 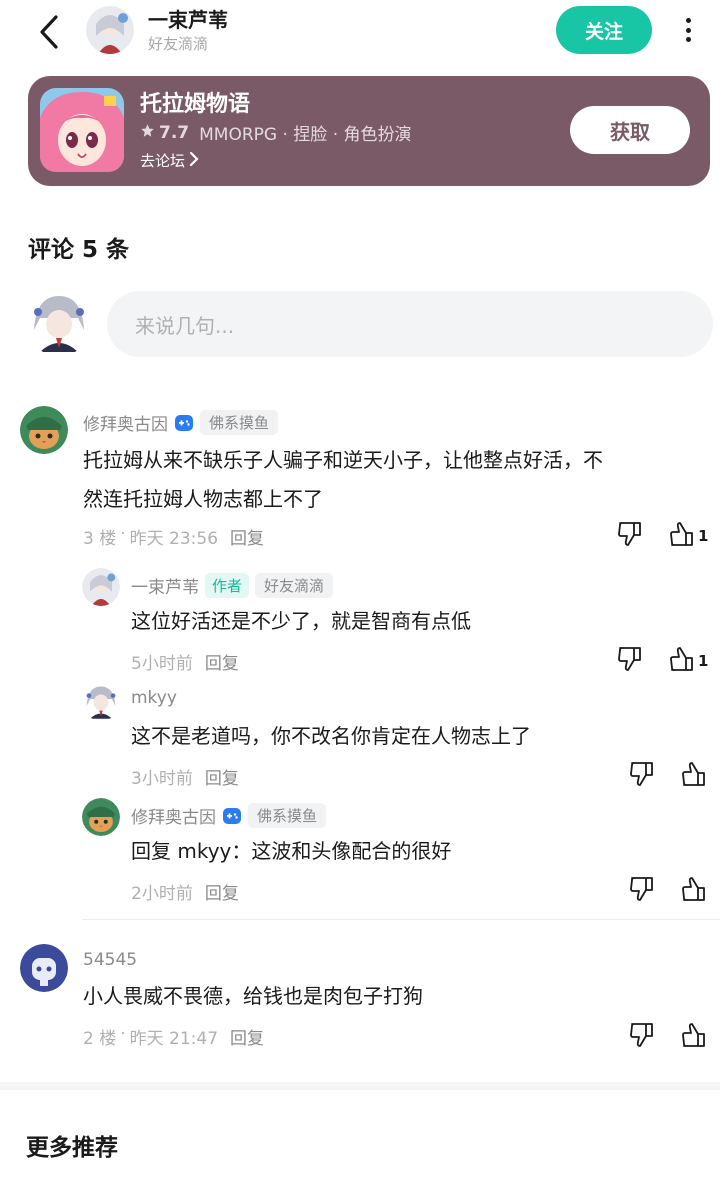 I want to click on more-recommend-title: 更多推荐, so click(x=72, y=1148).